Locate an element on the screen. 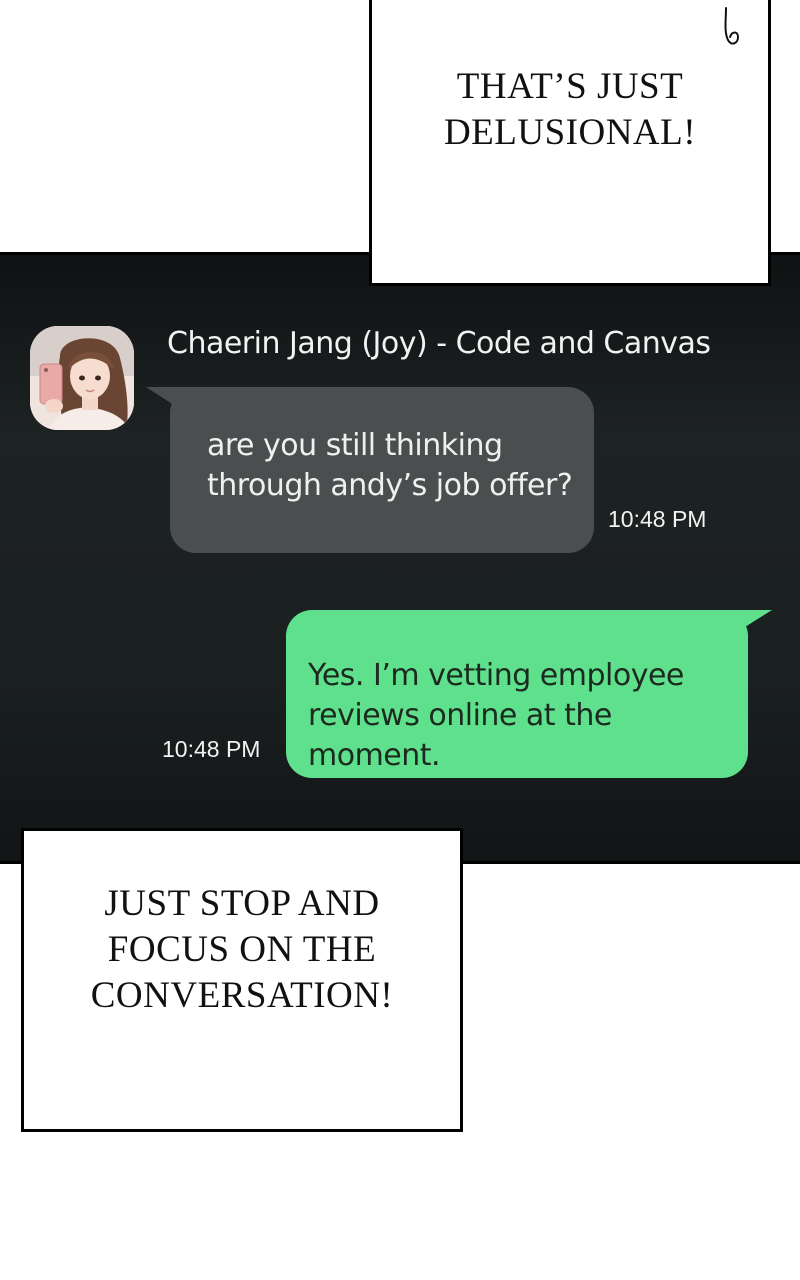  incoming-message-timestamp: 10:48 PM is located at coordinates (657, 519).